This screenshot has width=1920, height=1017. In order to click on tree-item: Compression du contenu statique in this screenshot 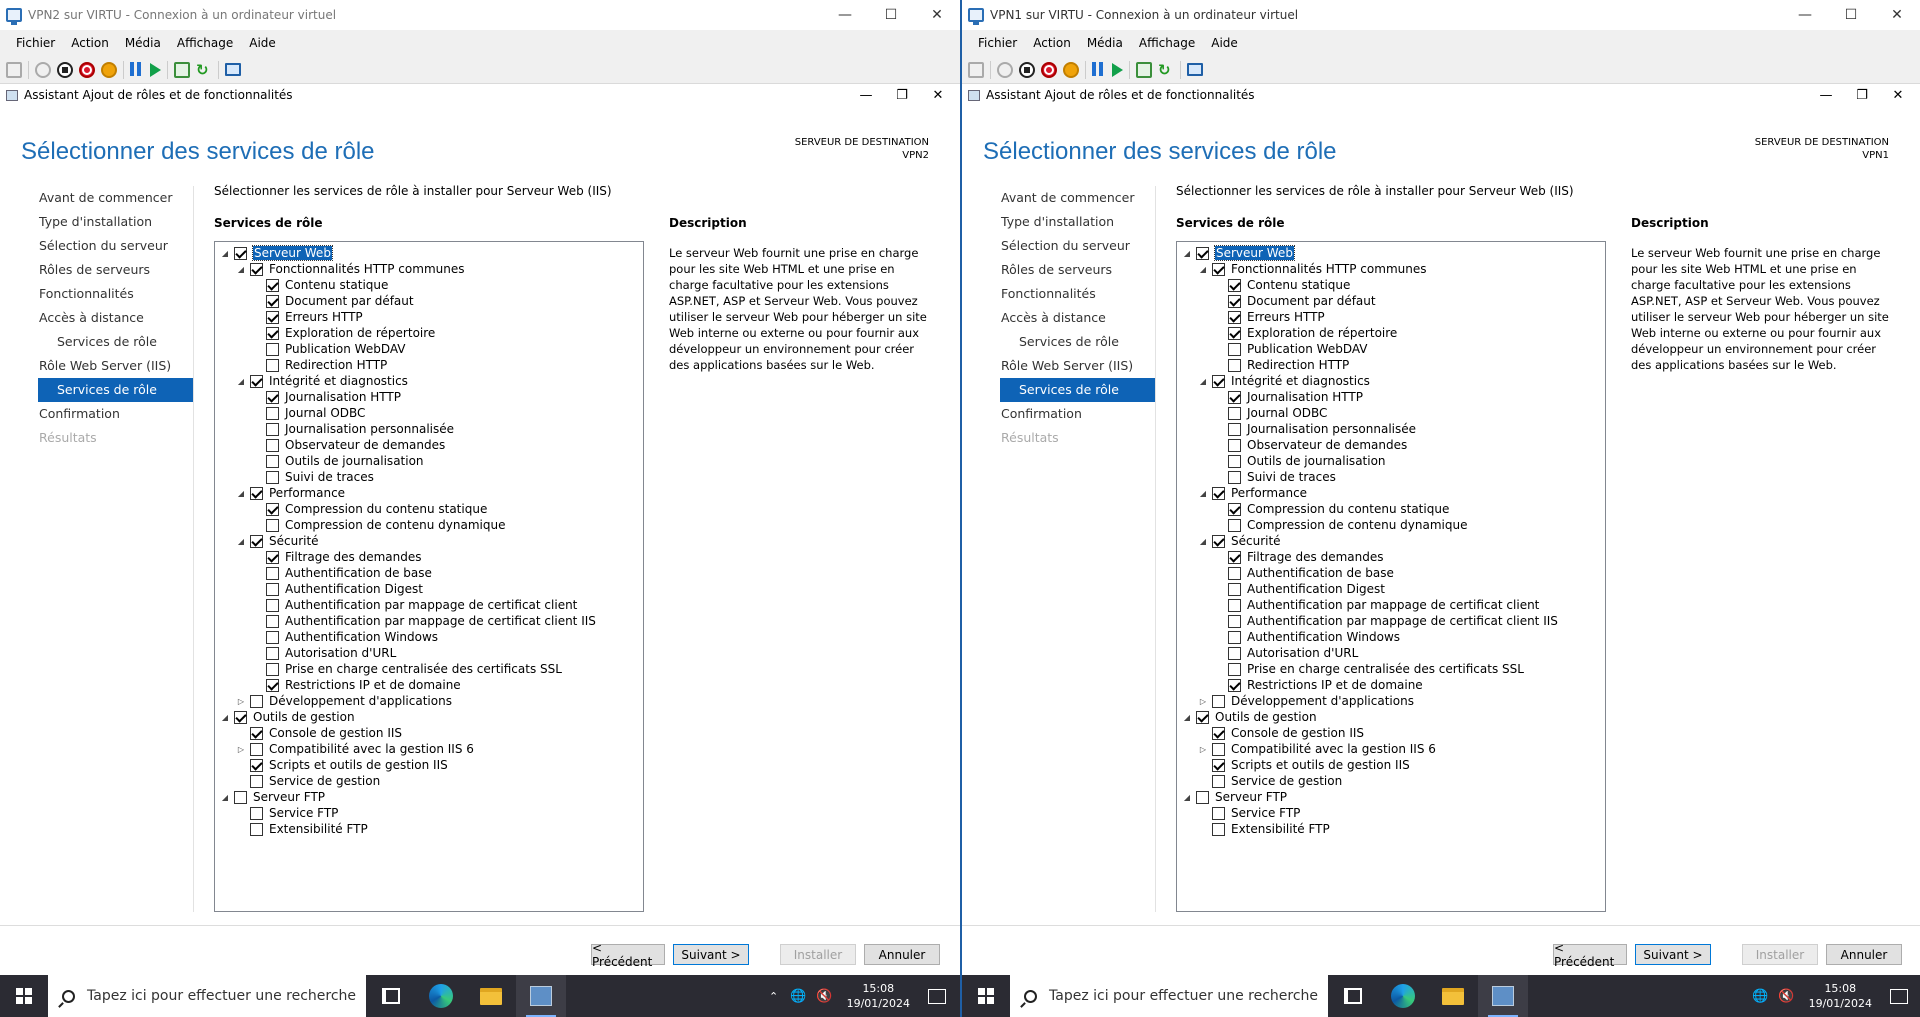, I will do `click(1391, 509)`.